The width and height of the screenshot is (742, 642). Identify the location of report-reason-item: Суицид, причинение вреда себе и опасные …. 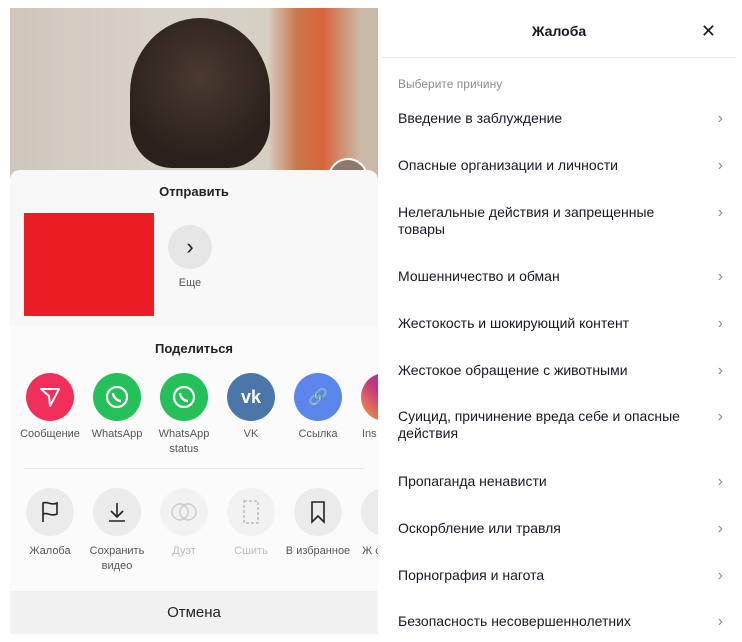
(560, 425).